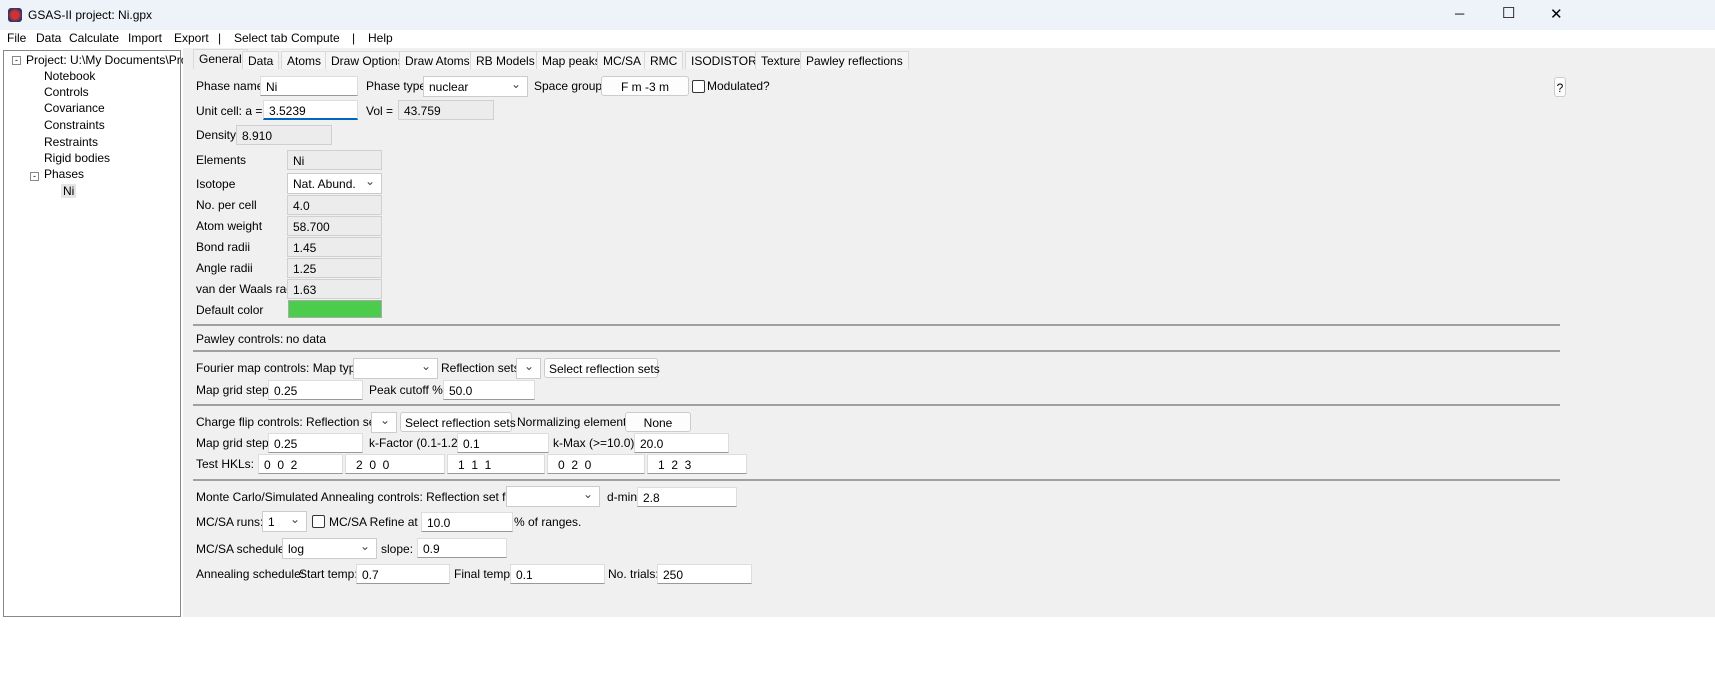 The height and width of the screenshot is (675, 1715). I want to click on test-hkl-input: 1 1 1, so click(496, 464).